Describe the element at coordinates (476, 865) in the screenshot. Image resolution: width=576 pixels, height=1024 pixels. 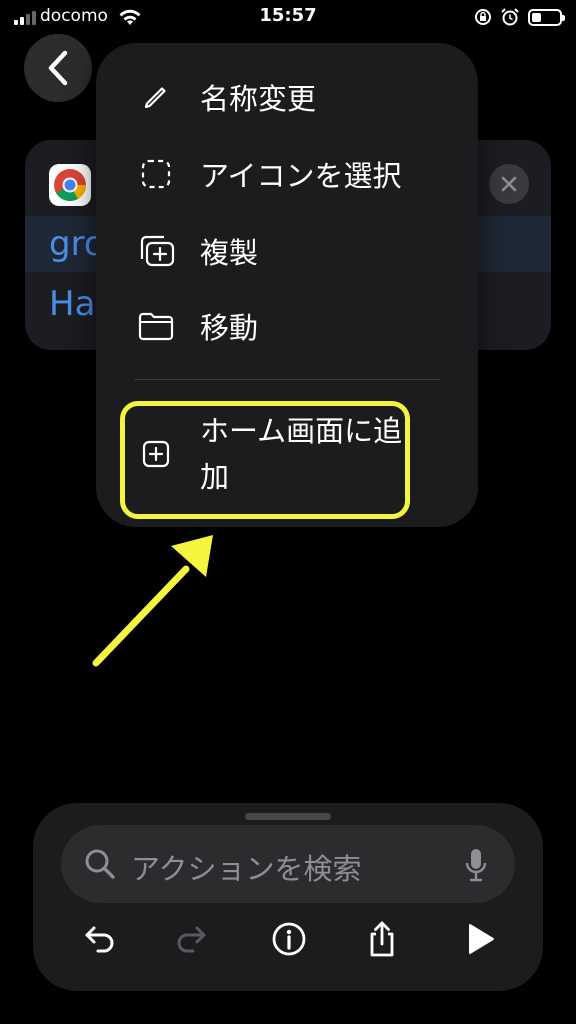
I see `microphone-icon` at that location.